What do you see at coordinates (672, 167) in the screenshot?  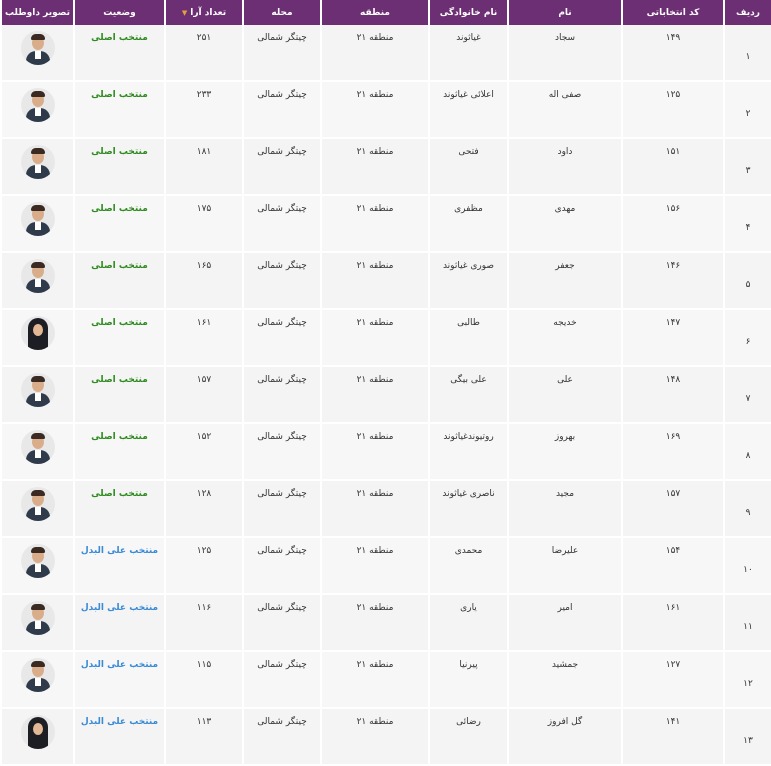 I see `cell-code: ۱۵۱` at bounding box center [672, 167].